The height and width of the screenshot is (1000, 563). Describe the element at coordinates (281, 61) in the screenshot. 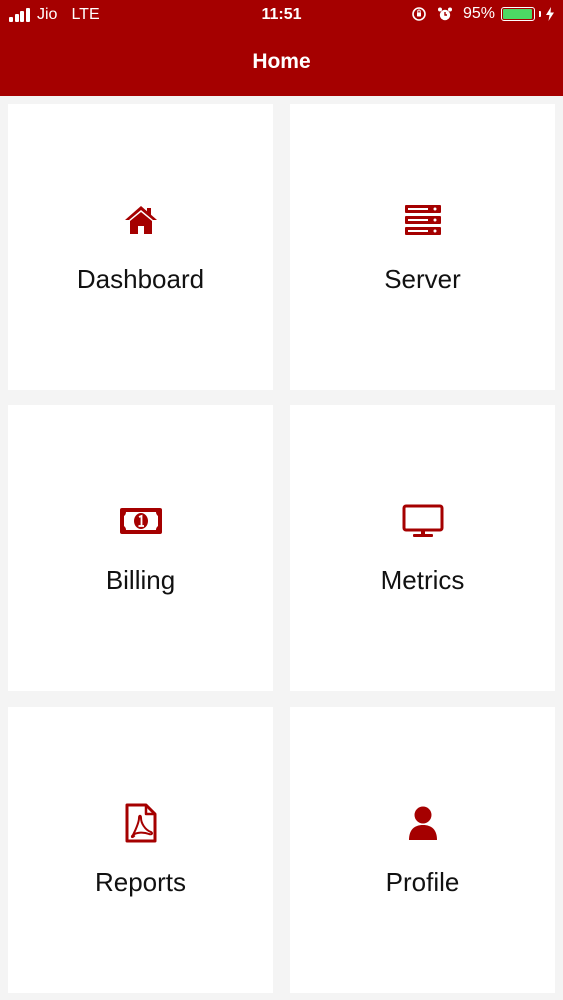

I see `page-title: Home` at that location.